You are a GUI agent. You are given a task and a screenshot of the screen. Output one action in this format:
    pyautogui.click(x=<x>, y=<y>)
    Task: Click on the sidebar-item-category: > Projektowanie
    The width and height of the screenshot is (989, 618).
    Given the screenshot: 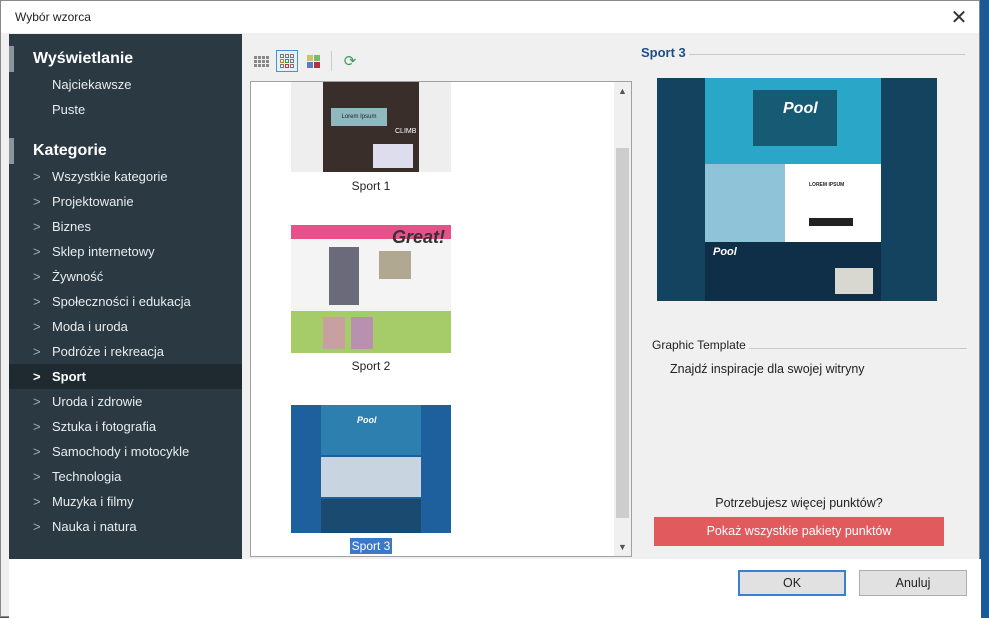 What is the action you would take?
    pyautogui.click(x=125, y=201)
    